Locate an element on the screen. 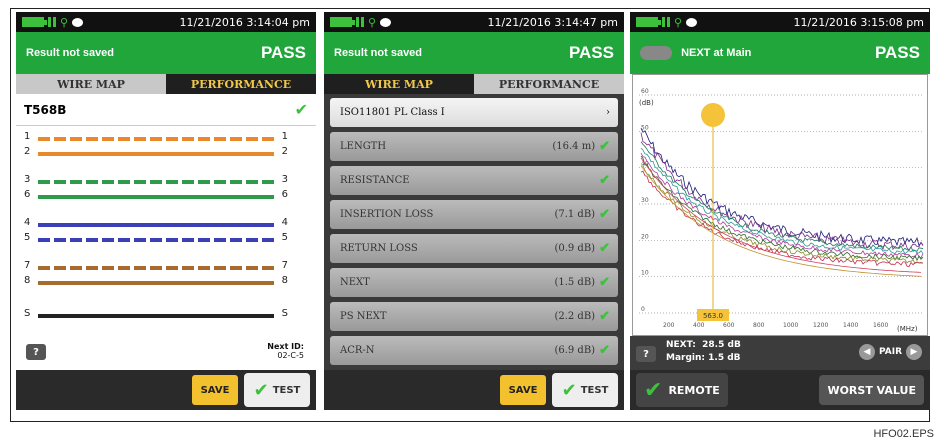 Image resolution: width=938 pixels, height=442 pixels. remote-button: ✔ REMOTE is located at coordinates (682, 390).